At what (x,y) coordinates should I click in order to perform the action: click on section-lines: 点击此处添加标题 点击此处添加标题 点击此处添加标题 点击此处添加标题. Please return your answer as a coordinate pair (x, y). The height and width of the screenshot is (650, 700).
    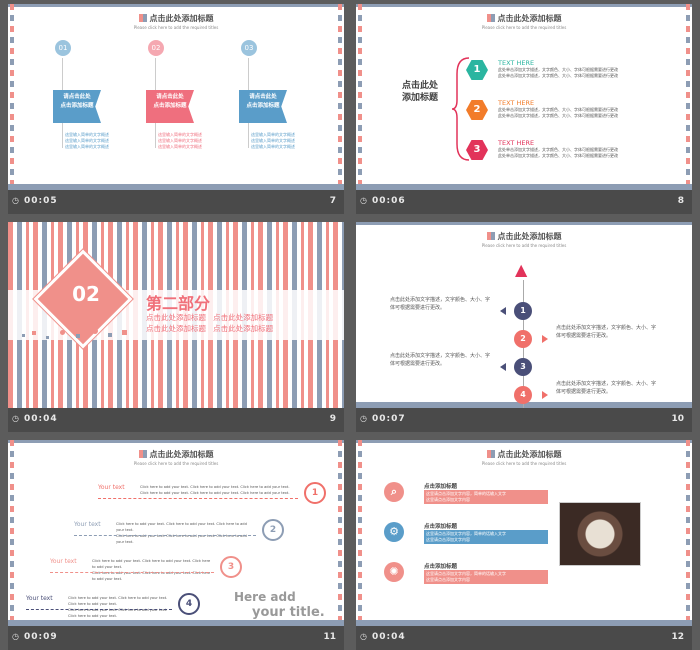
    Looking at the image, I should click on (226, 323).